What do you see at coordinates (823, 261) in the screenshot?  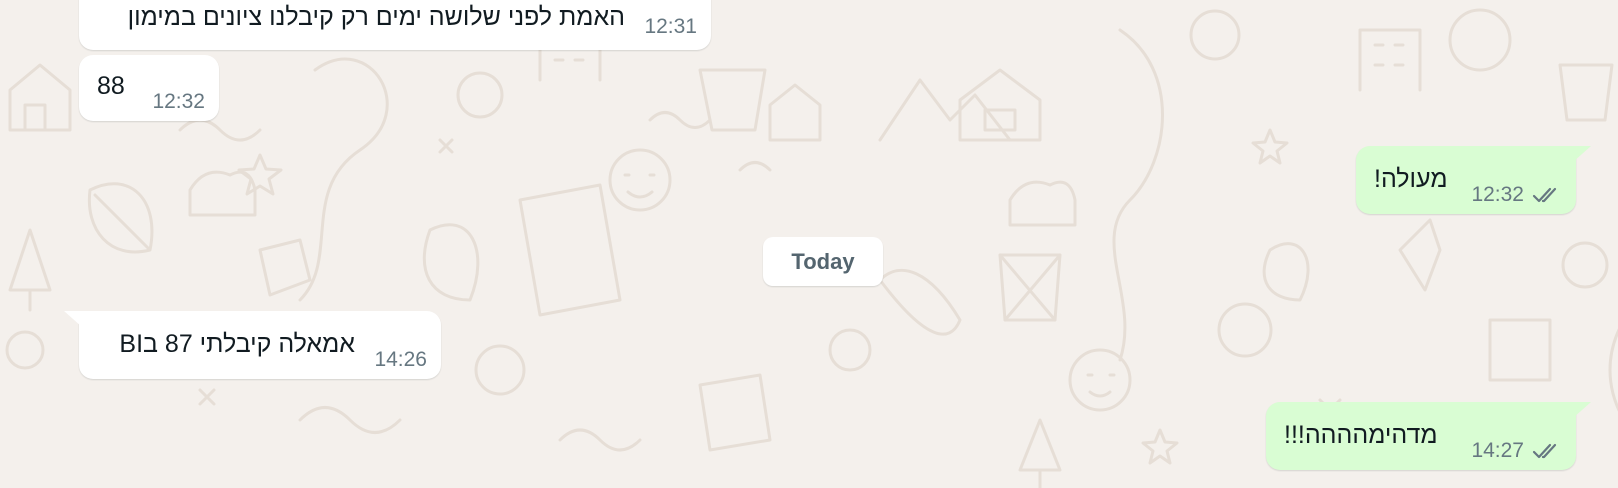 I see `date-separator: Today` at bounding box center [823, 261].